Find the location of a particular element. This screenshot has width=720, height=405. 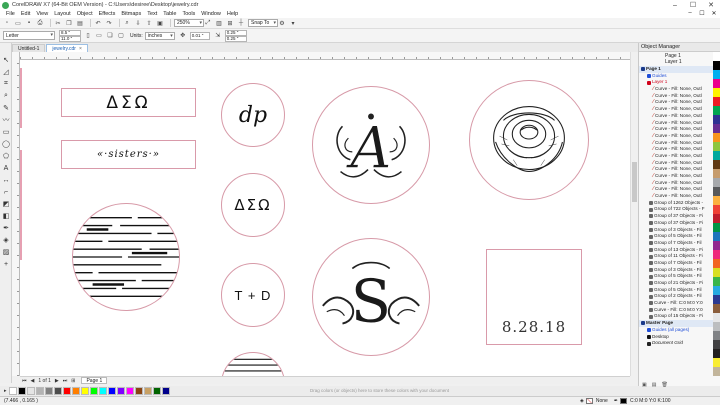

full-screen-icon: ⤢ is located at coordinates (208, 23).